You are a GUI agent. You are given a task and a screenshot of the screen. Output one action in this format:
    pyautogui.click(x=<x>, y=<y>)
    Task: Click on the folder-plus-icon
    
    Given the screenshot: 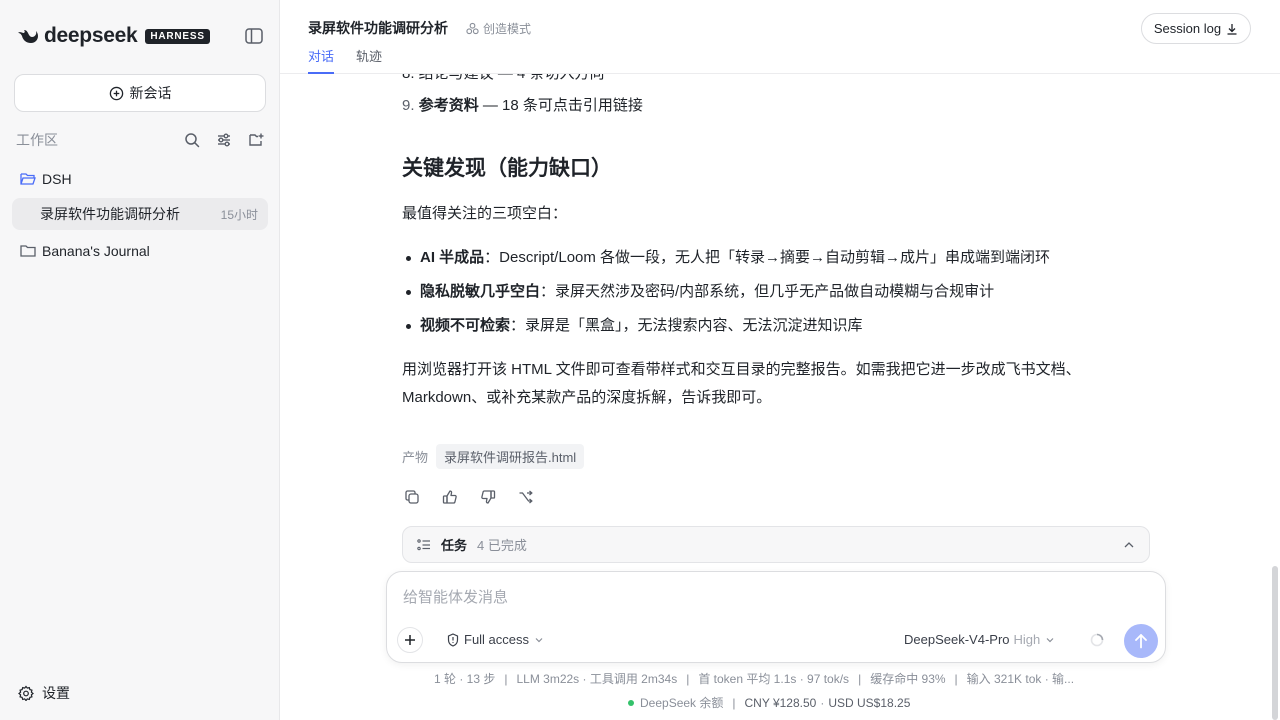 What is the action you would take?
    pyautogui.click(x=256, y=139)
    